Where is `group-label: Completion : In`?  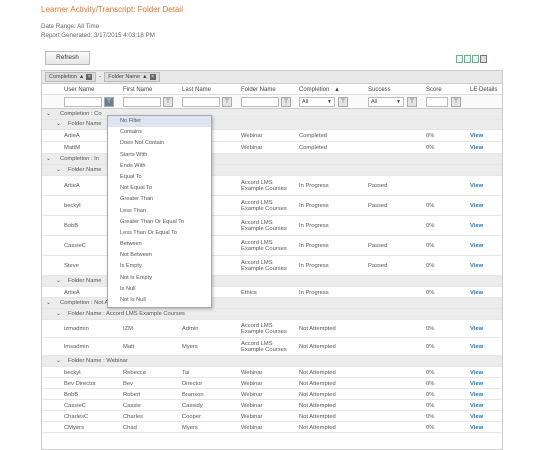 group-label: Completion : In is located at coordinates (79, 159).